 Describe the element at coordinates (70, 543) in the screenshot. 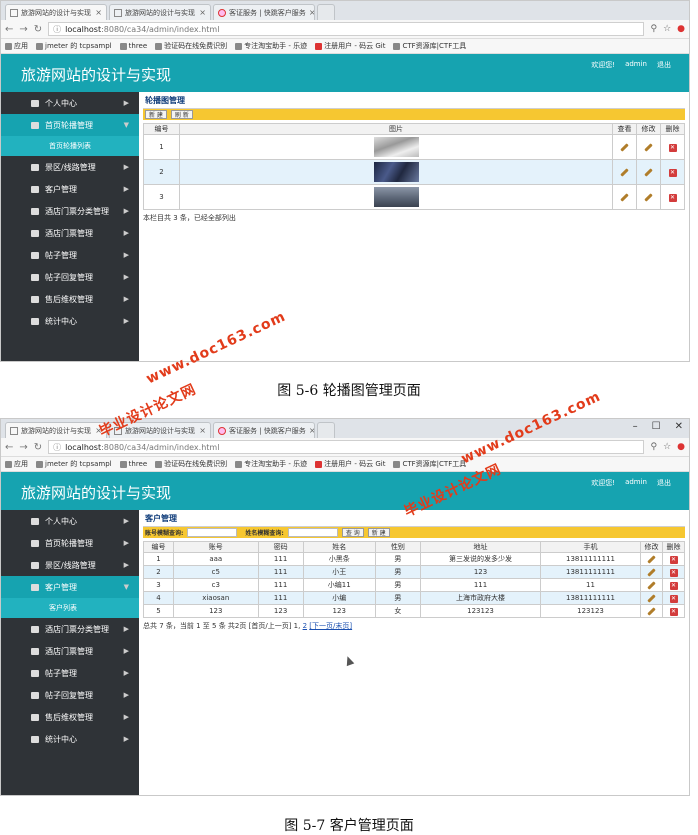

I see `sidebar-item-carousel: 首页轮播管理 ▶` at that location.